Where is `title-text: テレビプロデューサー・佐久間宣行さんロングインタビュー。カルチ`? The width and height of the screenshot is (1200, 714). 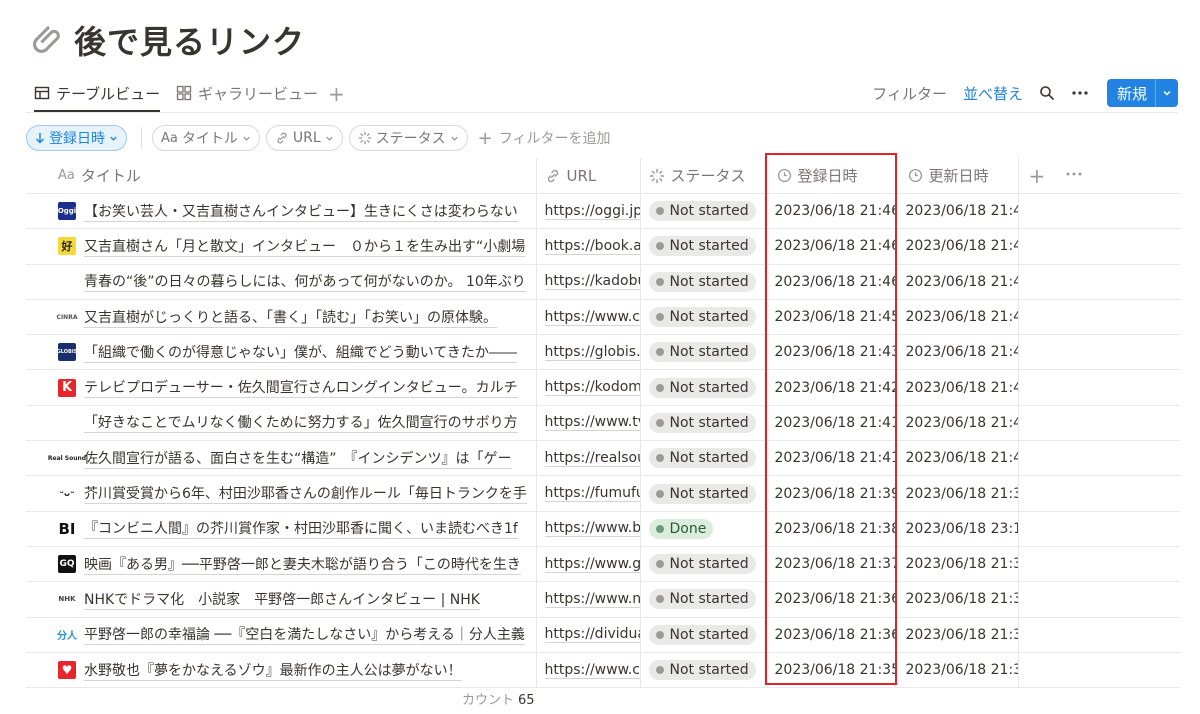 title-text: テレビプロデューサー・佐久間宣行さんロングインタビュー。カルチ is located at coordinates (301, 388).